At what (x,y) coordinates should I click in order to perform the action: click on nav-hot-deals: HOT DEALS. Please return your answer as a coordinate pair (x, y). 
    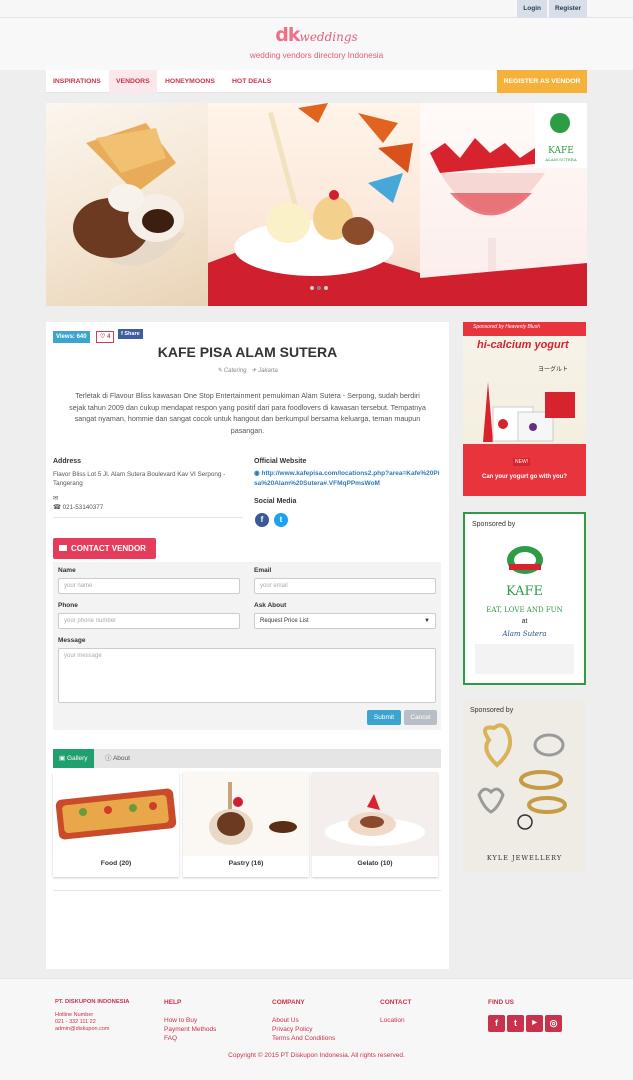
    Looking at the image, I should click on (251, 81).